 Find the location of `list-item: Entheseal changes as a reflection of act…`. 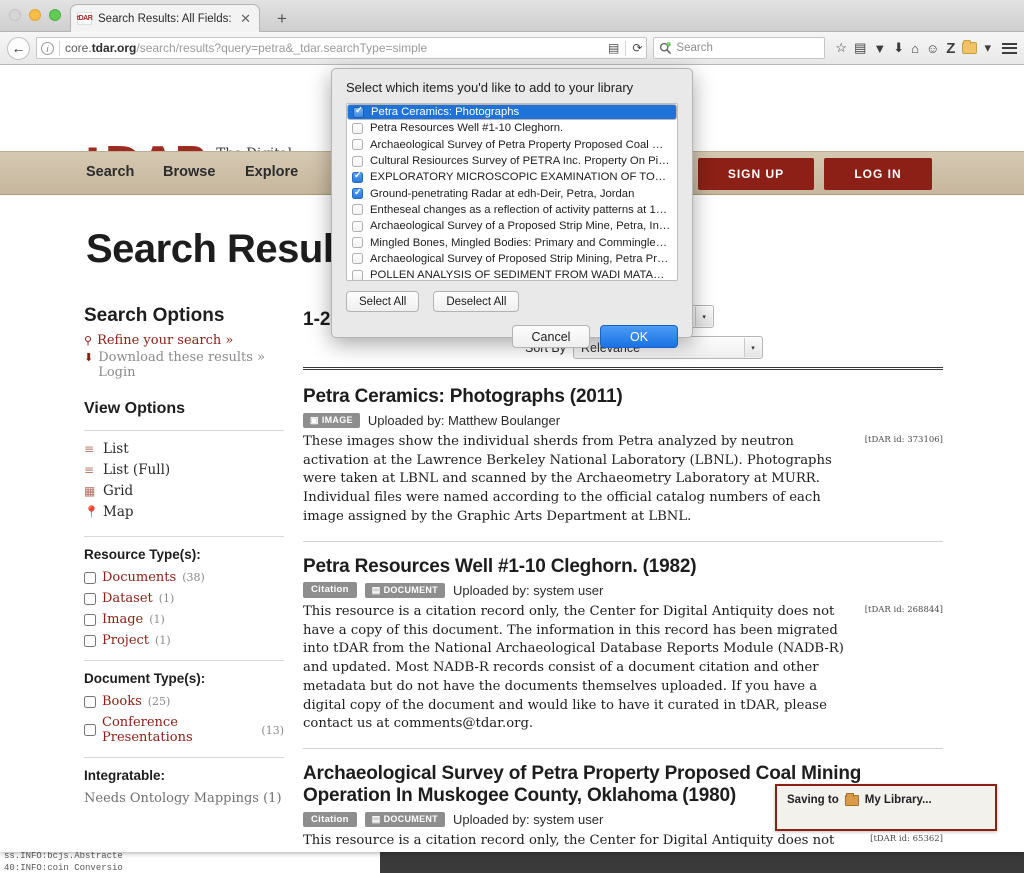

list-item: Entheseal changes as a reflection of act… is located at coordinates (512, 210).